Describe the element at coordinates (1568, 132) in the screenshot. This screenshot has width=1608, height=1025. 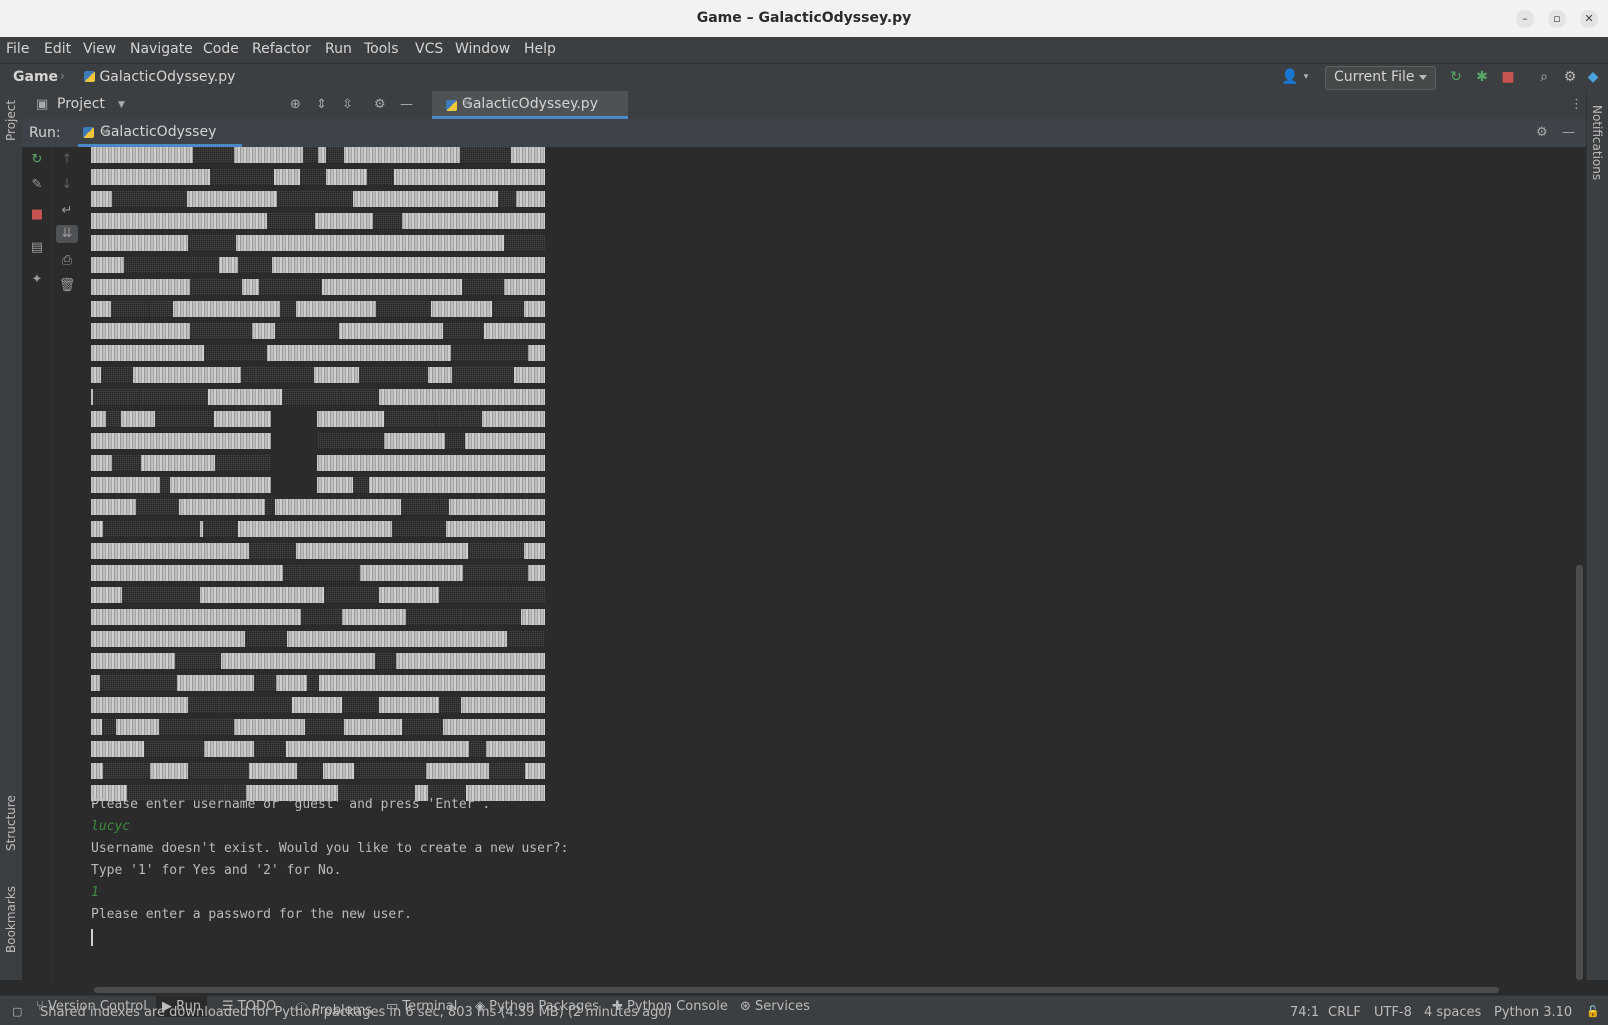
I see `hide-run-panel-icon: —` at that location.